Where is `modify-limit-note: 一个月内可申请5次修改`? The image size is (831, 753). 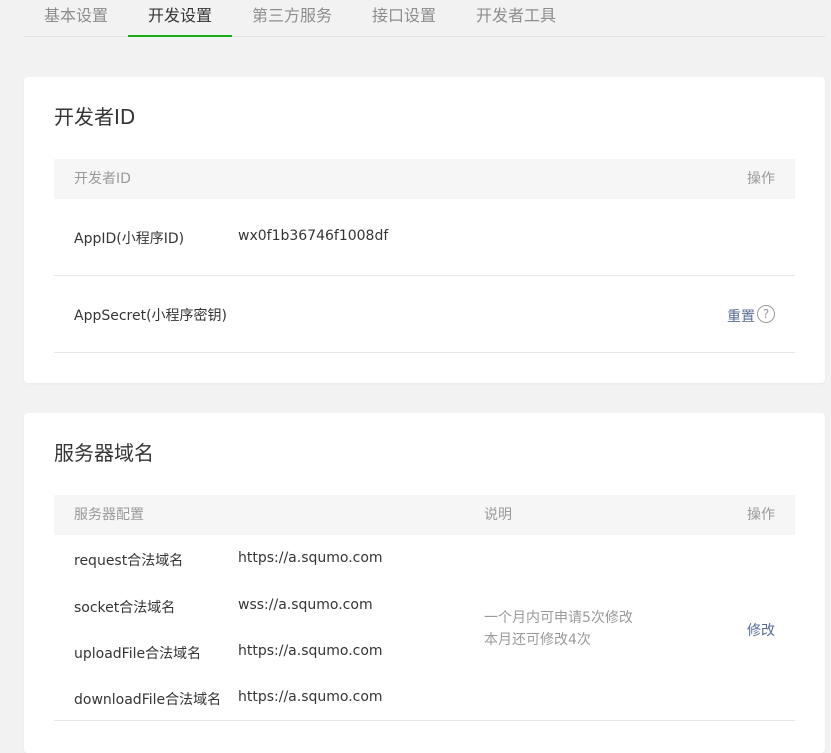
modify-limit-note: 一个月内可申请5次修改 is located at coordinates (558, 618).